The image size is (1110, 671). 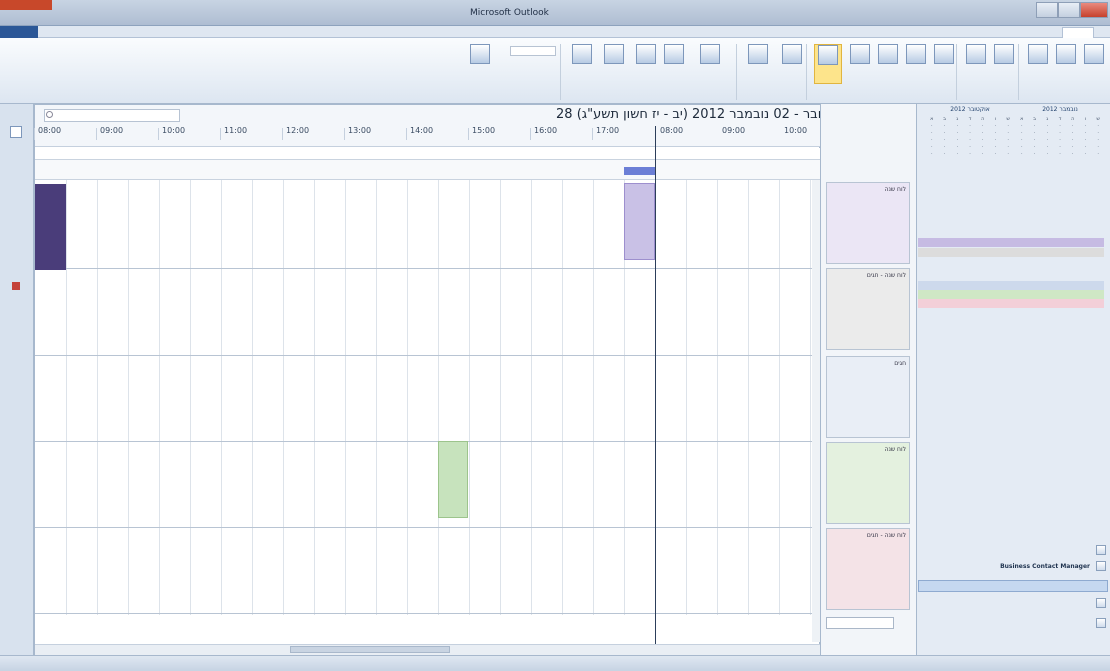 What do you see at coordinates (646, 64) in the screenshot?
I see `publish-online-button` at bounding box center [646, 64].